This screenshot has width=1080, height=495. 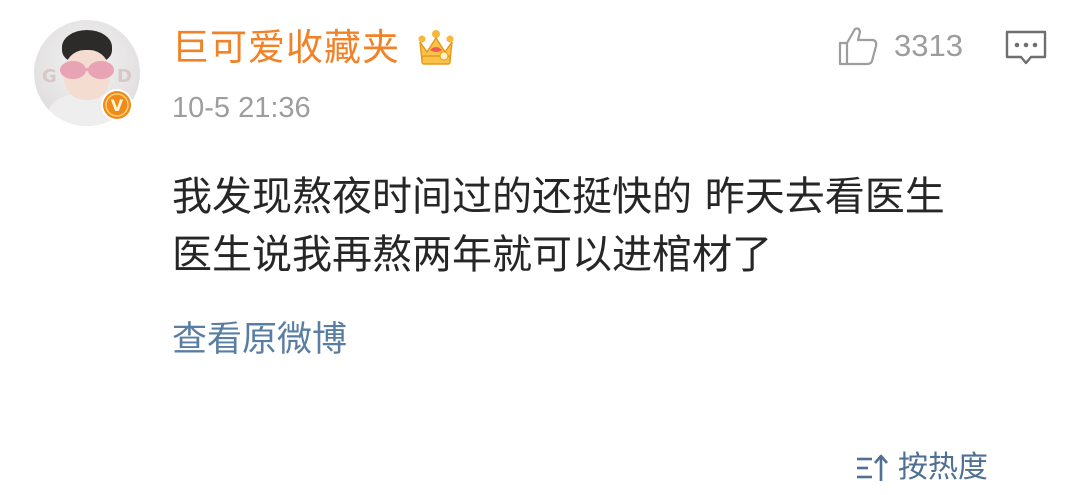 What do you see at coordinates (943, 467) in the screenshot?
I see `sort-label: 按热度` at bounding box center [943, 467].